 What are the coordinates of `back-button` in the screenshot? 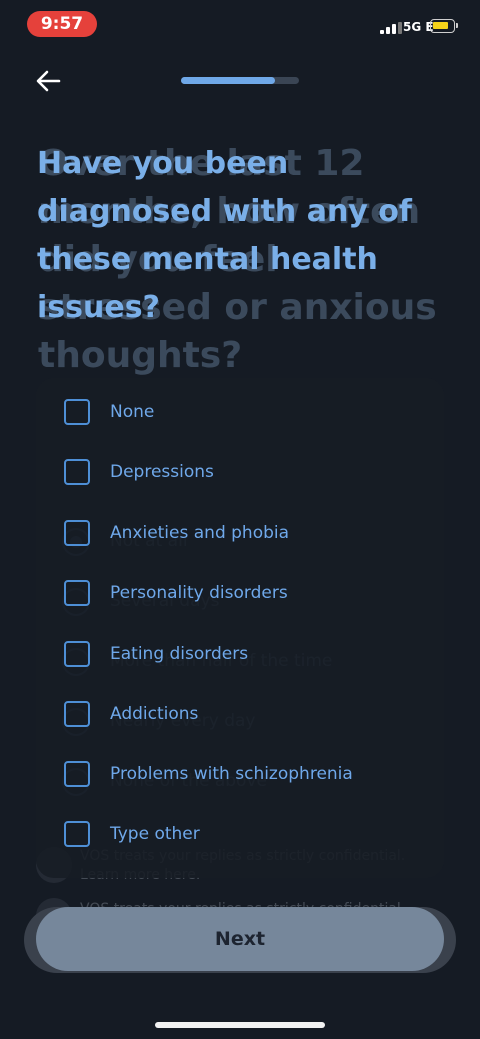 It's located at (49, 81).